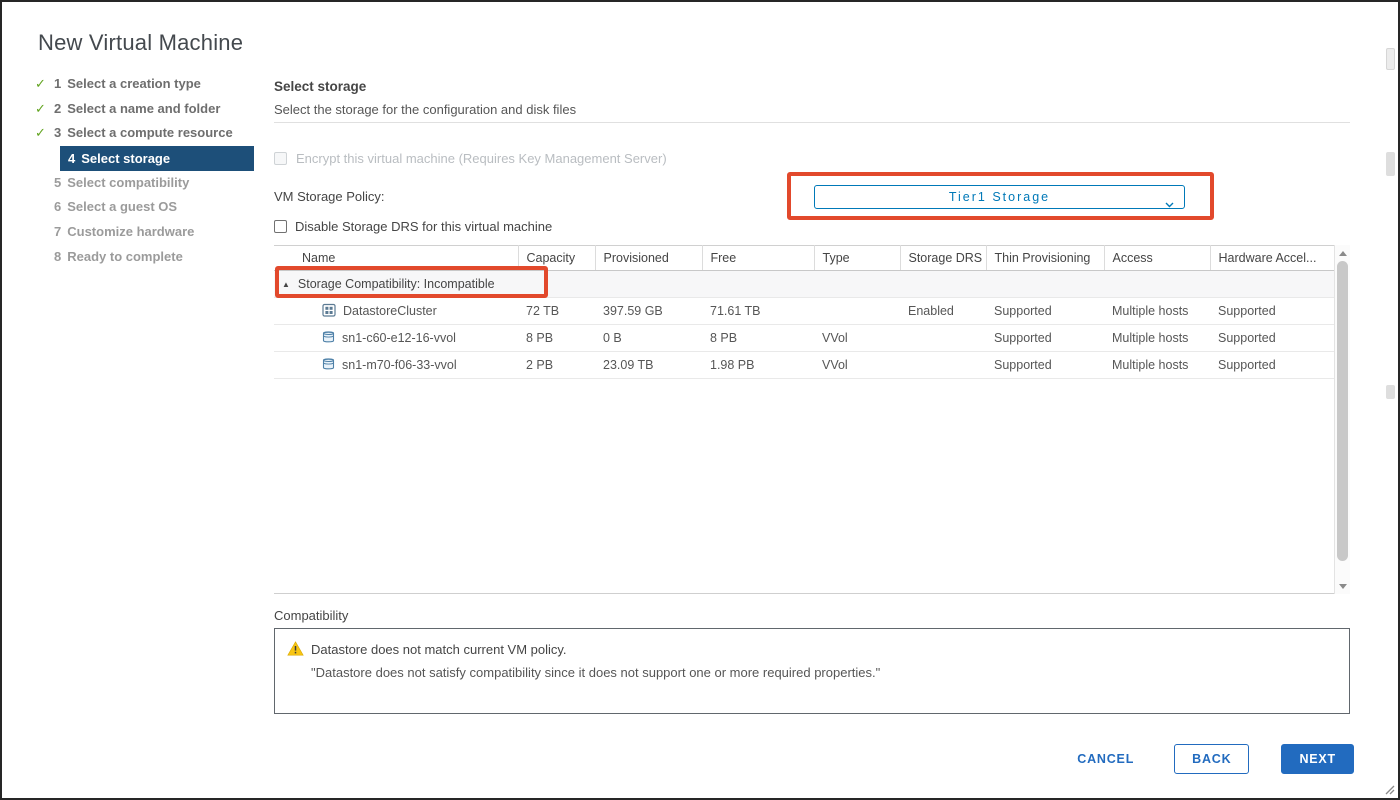 This screenshot has width=1400, height=800. What do you see at coordinates (1390, 164) in the screenshot?
I see `window-scrollbar-thumb` at bounding box center [1390, 164].